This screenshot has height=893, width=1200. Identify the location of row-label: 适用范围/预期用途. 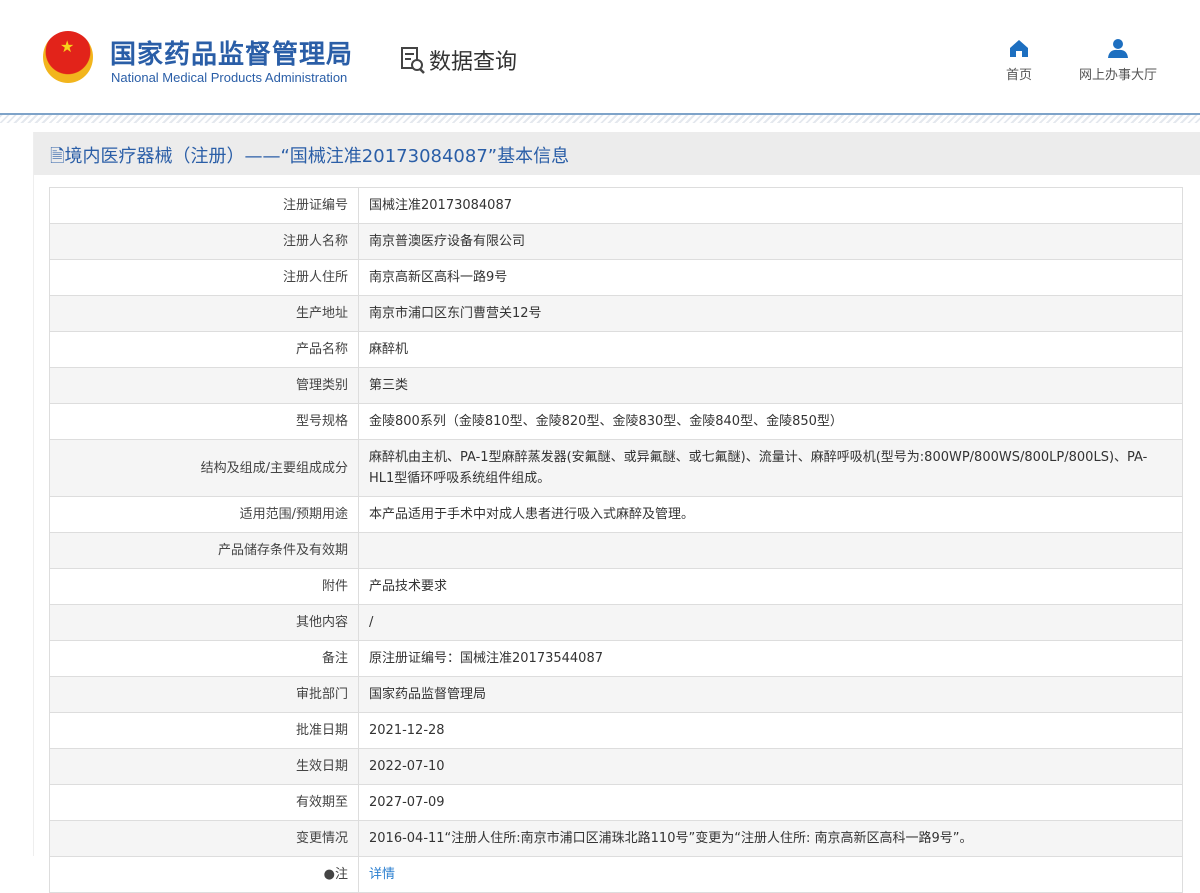
(204, 514).